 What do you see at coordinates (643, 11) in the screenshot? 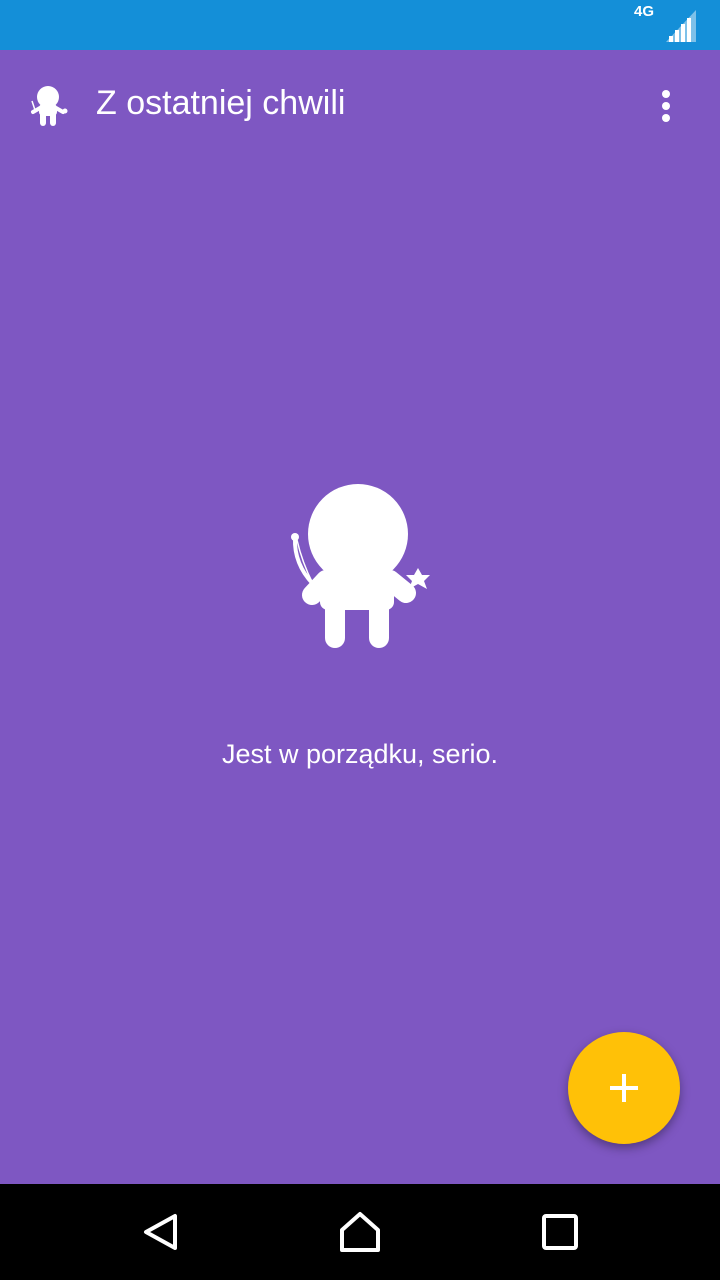
I see `network-type-label: 4G` at bounding box center [643, 11].